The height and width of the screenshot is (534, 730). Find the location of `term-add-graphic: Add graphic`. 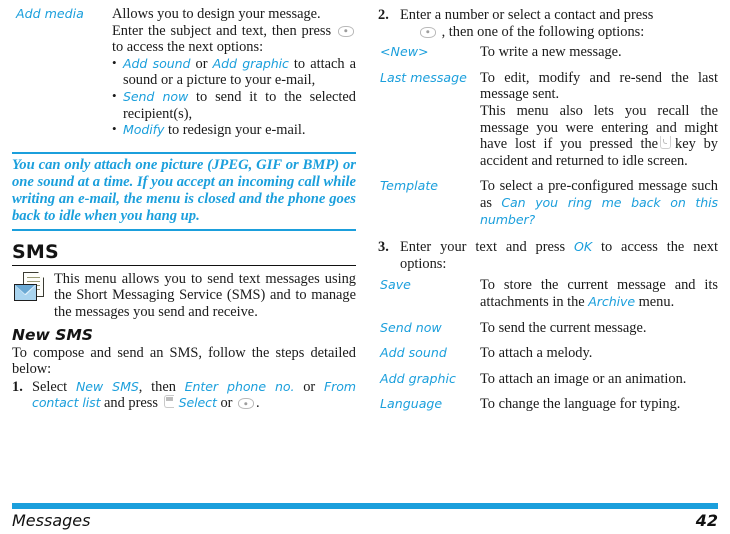

term-add-graphic: Add graphic is located at coordinates (418, 378).